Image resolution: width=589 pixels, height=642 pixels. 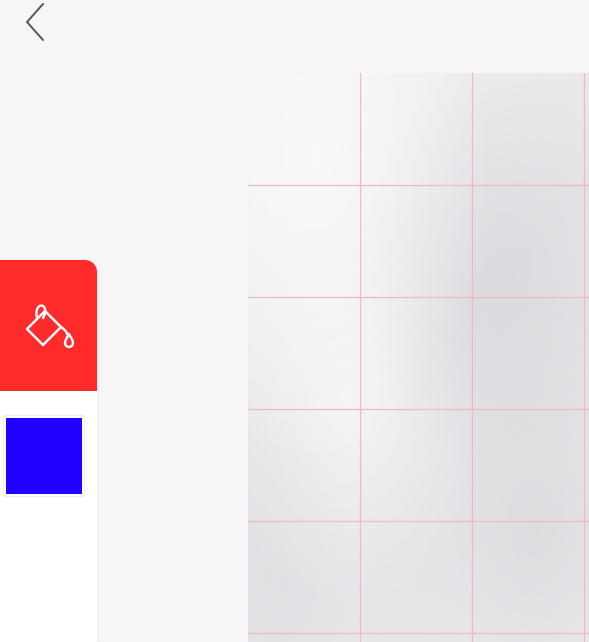 I want to click on fill-tool-button, so click(x=48, y=325).